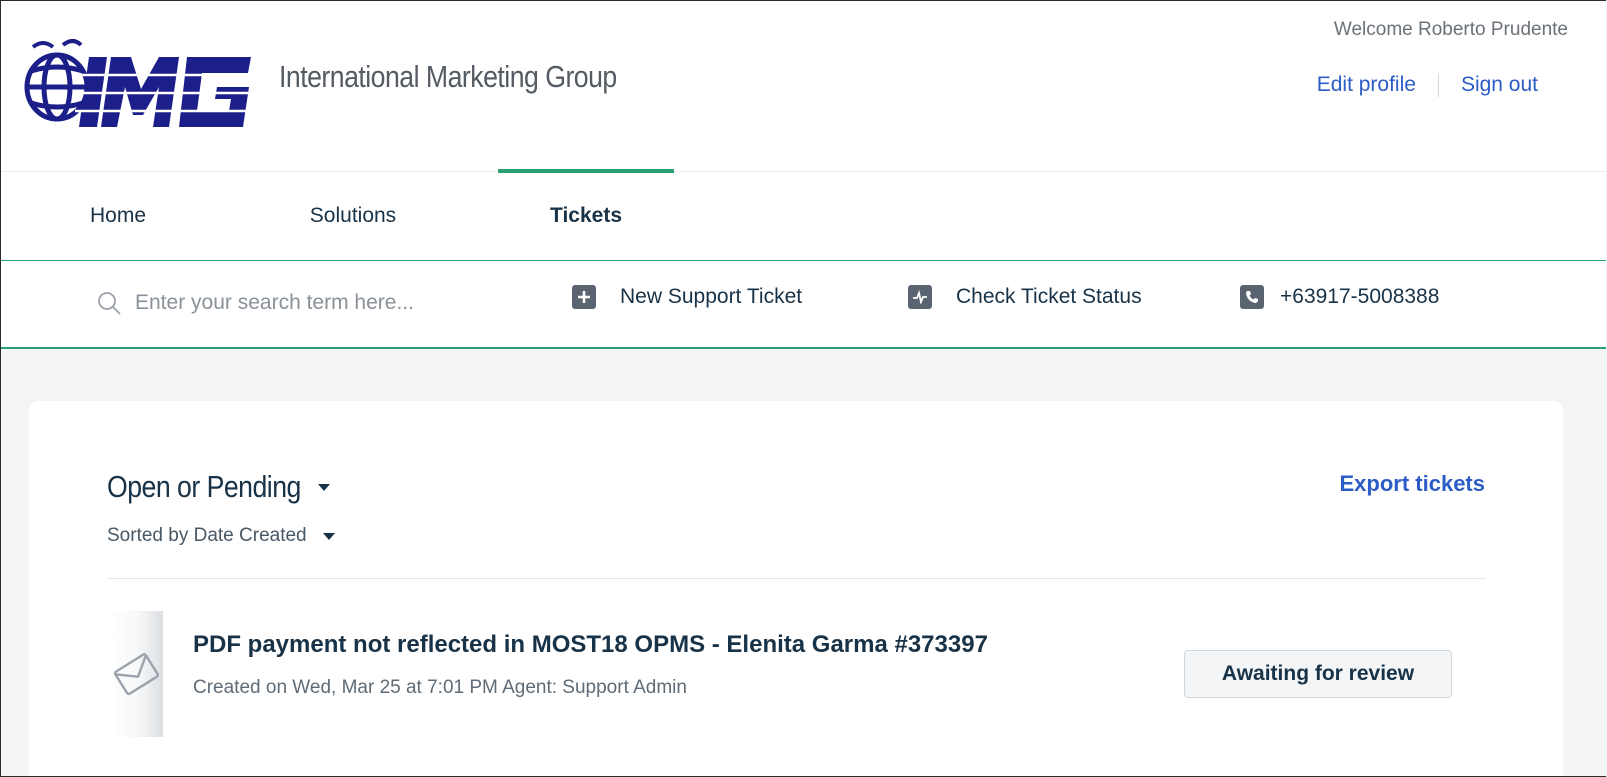 This screenshot has width=1607, height=777. Describe the element at coordinates (584, 297) in the screenshot. I see `plus-icon` at that location.